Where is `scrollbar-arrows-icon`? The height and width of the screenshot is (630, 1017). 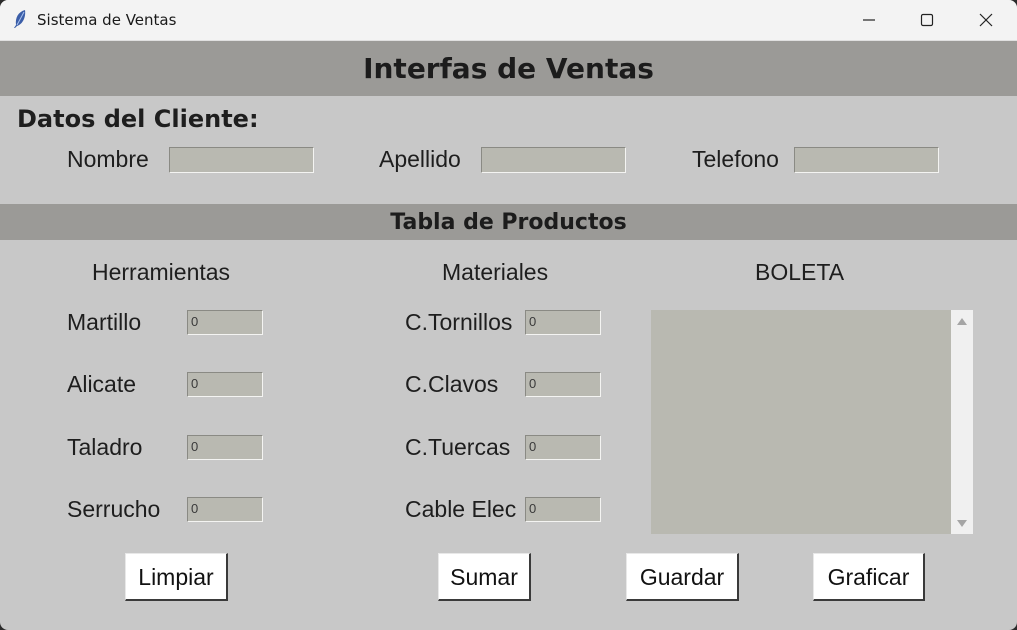
scrollbar-arrows-icon is located at coordinates (962, 422).